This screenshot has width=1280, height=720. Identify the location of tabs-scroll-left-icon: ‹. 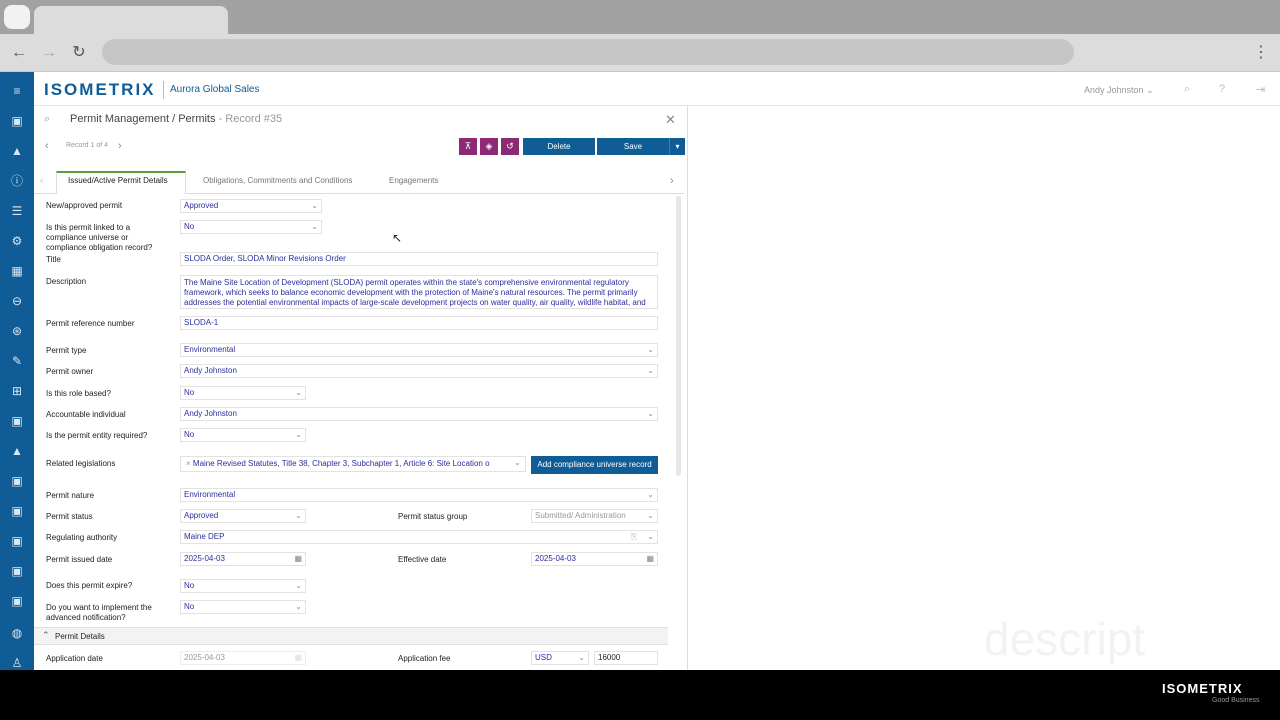
(42, 181).